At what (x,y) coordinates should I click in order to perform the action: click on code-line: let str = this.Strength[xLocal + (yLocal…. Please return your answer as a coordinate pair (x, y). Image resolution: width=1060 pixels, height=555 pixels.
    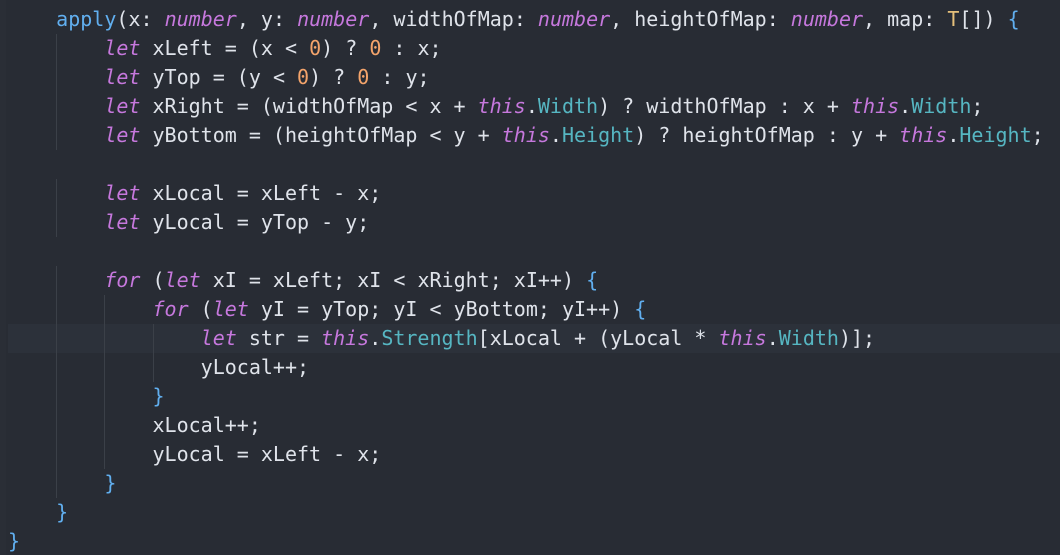
    Looking at the image, I should click on (534, 338).